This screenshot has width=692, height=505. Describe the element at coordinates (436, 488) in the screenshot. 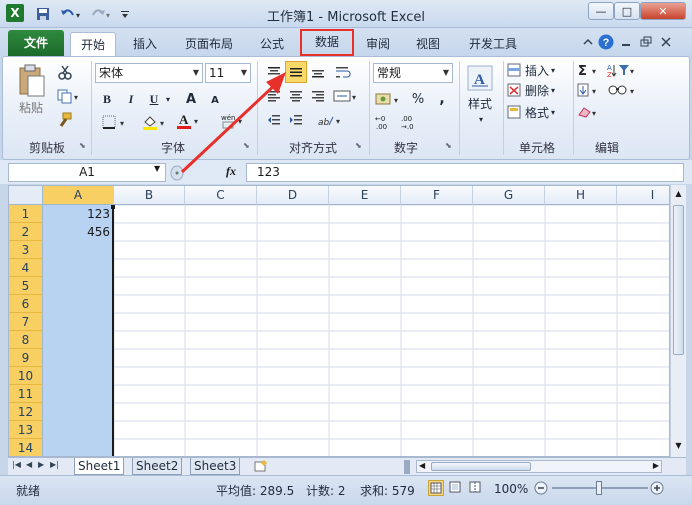

I see `normal-view-icon` at that location.